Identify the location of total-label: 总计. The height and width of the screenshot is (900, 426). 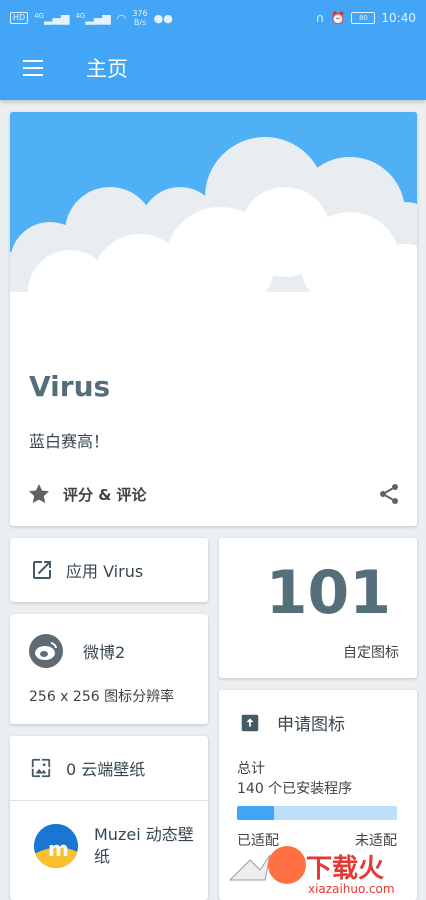
(251, 769).